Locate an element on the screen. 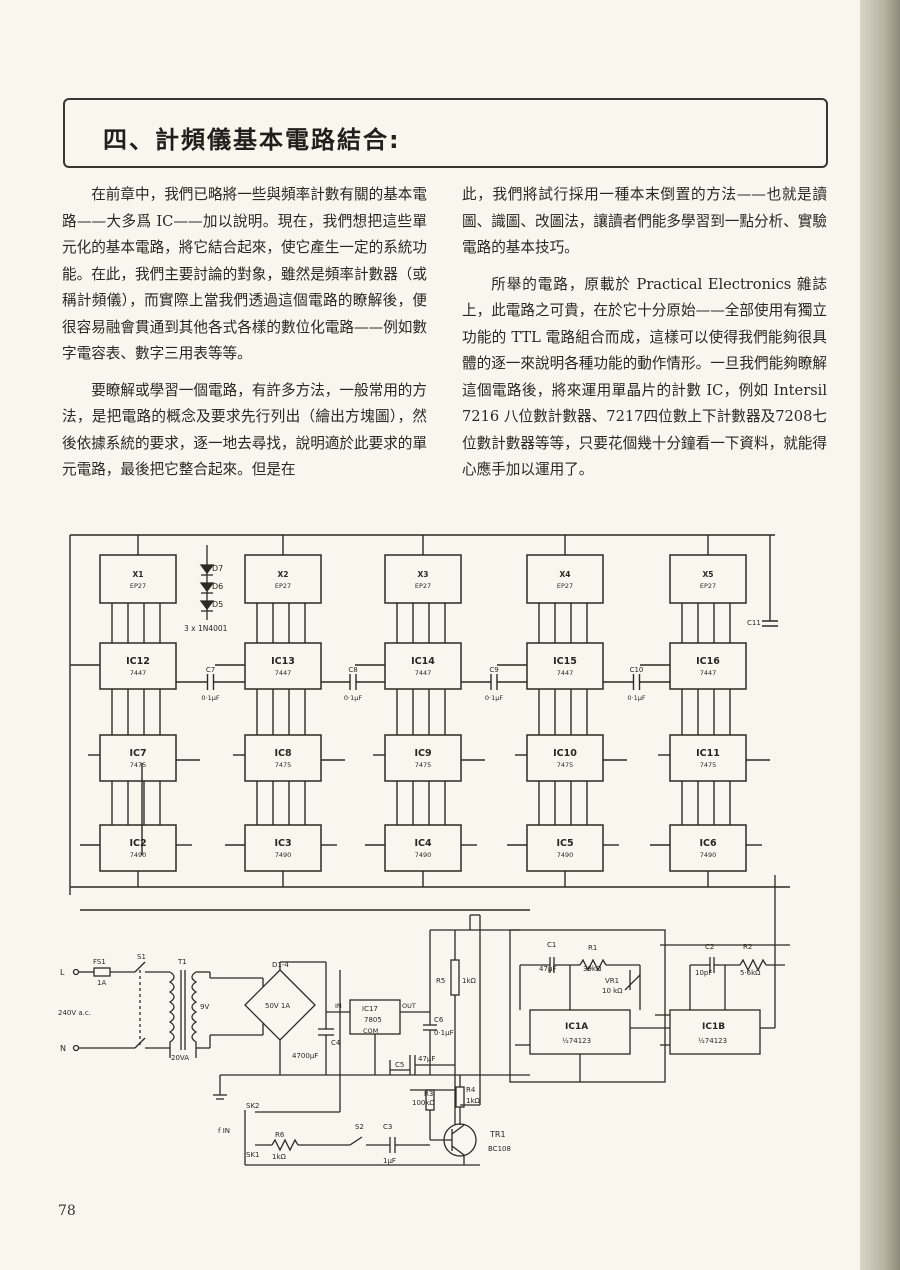  label: OUT is located at coordinates (409, 1006).